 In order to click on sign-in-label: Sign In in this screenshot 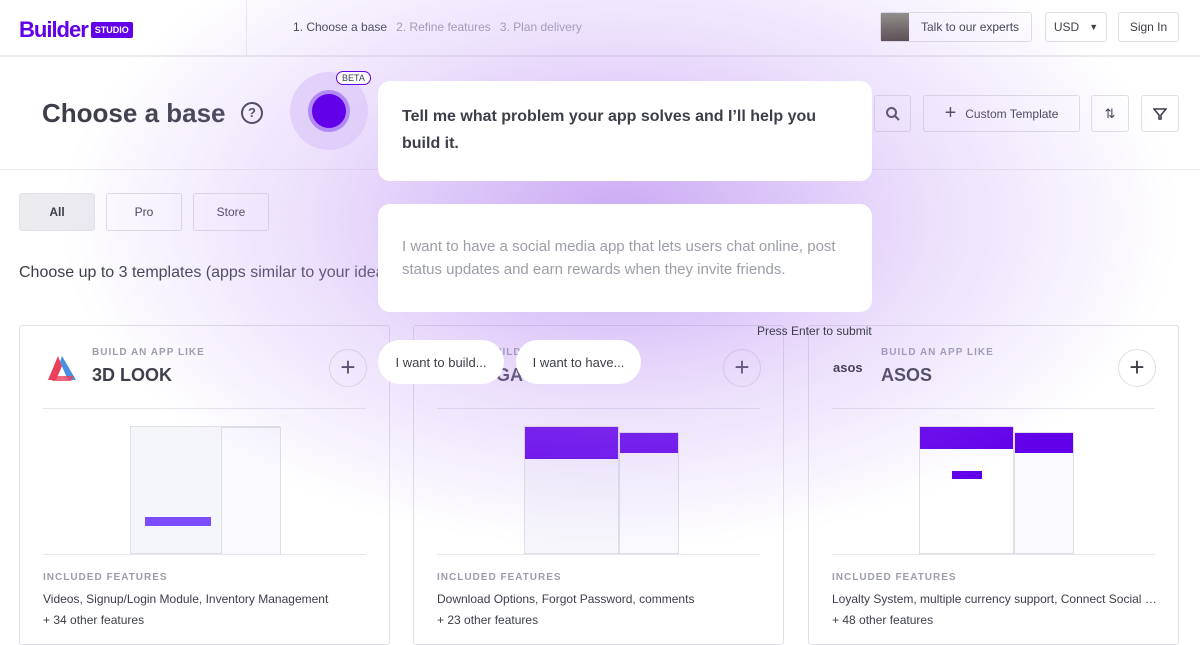, I will do `click(1148, 27)`.